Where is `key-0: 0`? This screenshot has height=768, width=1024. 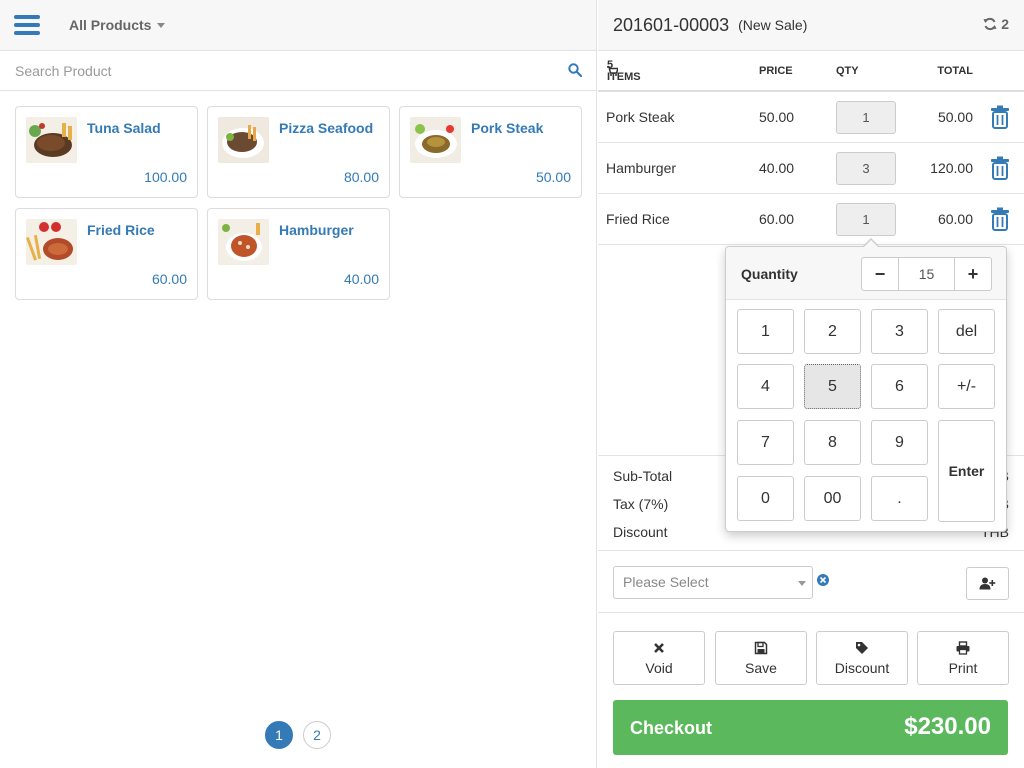
key-0: 0 is located at coordinates (765, 498).